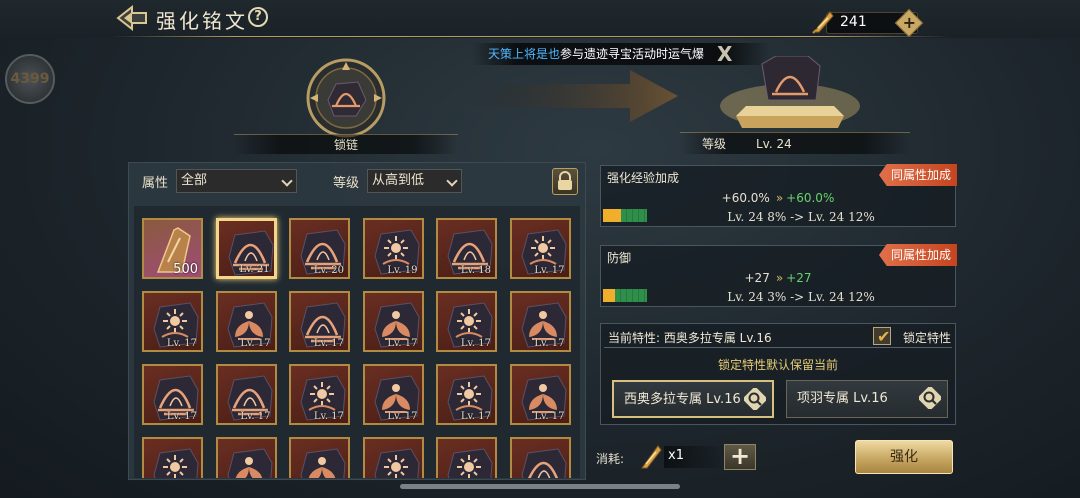 This screenshot has width=1080, height=498. I want to click on lock-icon, so click(565, 180).